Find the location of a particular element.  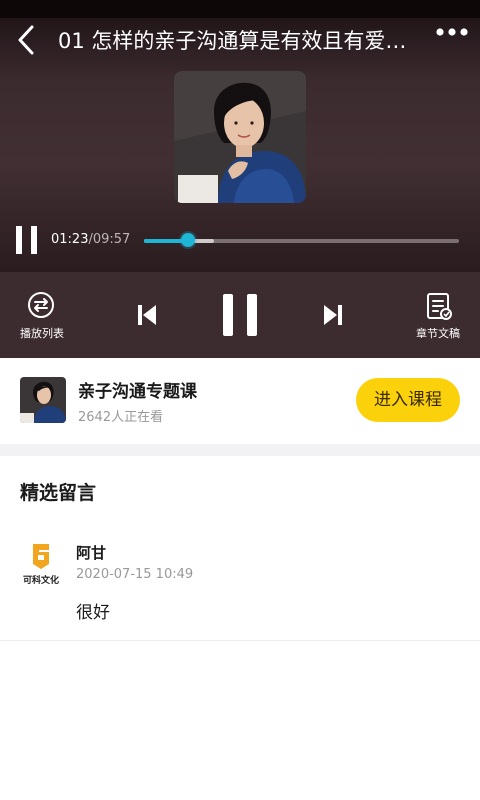

pause-small-button is located at coordinates (27, 240).